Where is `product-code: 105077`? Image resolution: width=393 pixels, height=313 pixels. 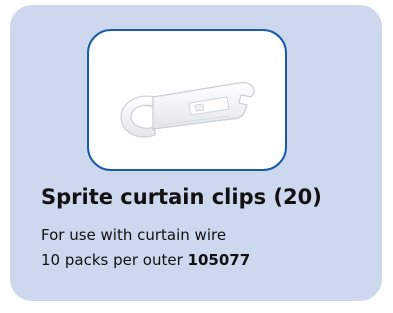 product-code: 105077 is located at coordinates (219, 260).